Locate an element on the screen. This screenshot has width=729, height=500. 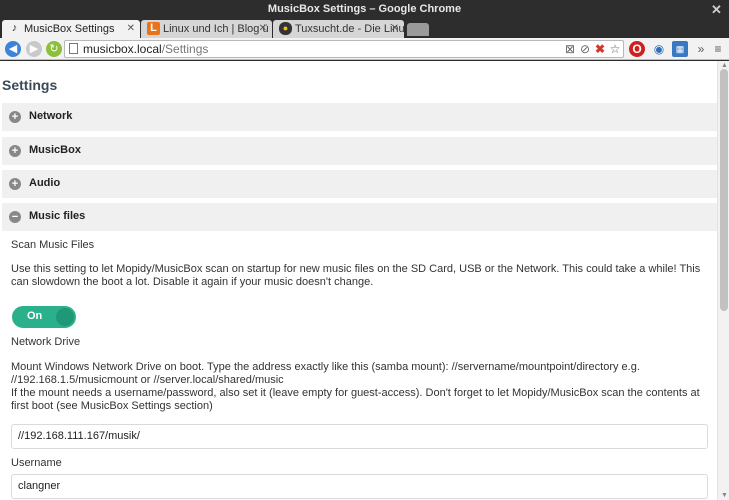
section-title: MusicBox is located at coordinates (55, 150).